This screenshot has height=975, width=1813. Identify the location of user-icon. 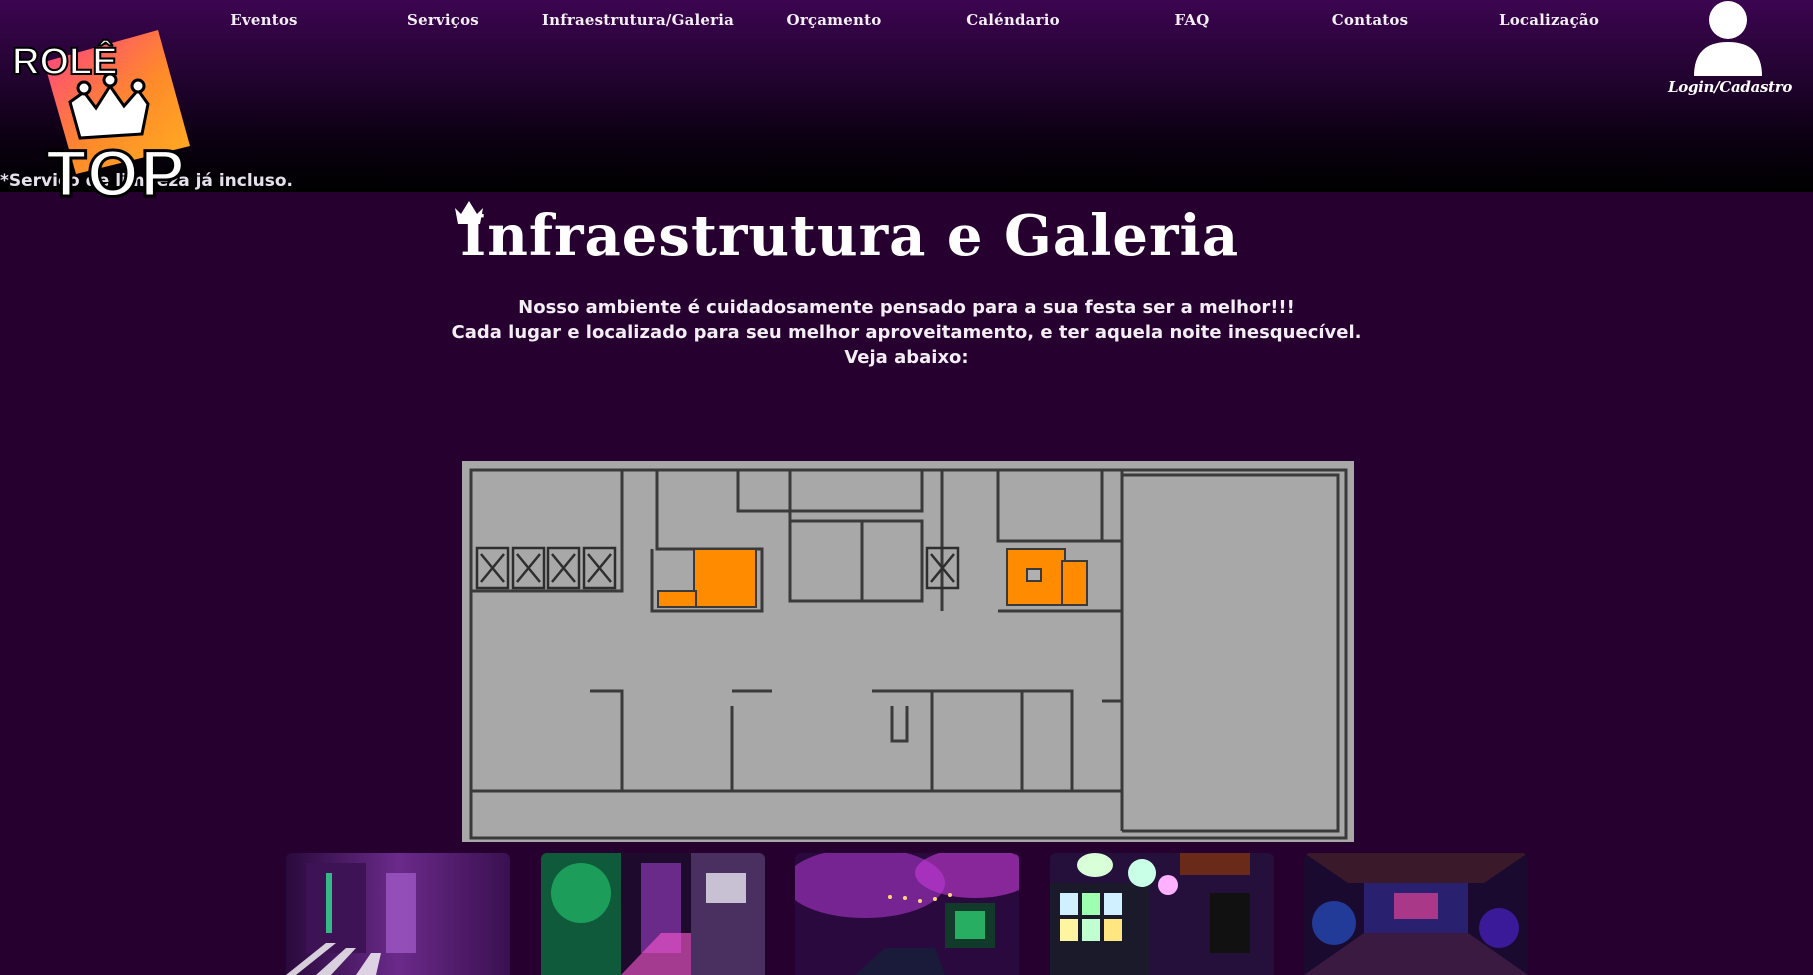
(1728, 38).